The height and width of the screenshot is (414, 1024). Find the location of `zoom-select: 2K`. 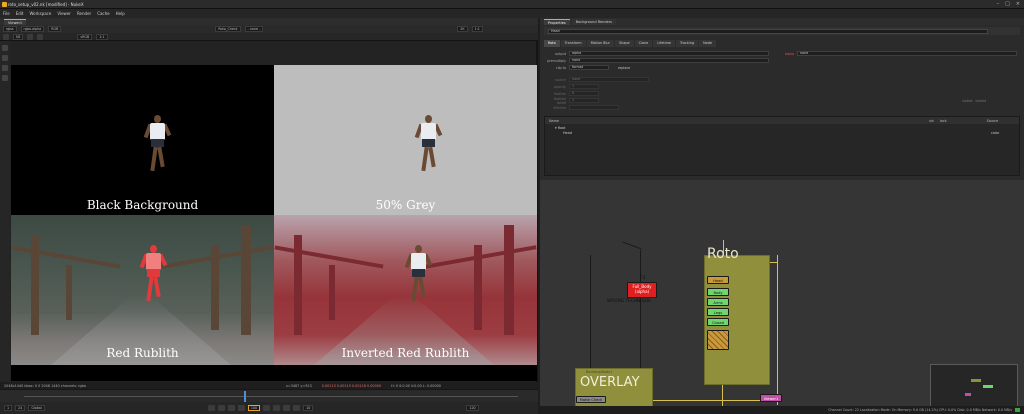

zoom-select: 2K is located at coordinates (462, 29).